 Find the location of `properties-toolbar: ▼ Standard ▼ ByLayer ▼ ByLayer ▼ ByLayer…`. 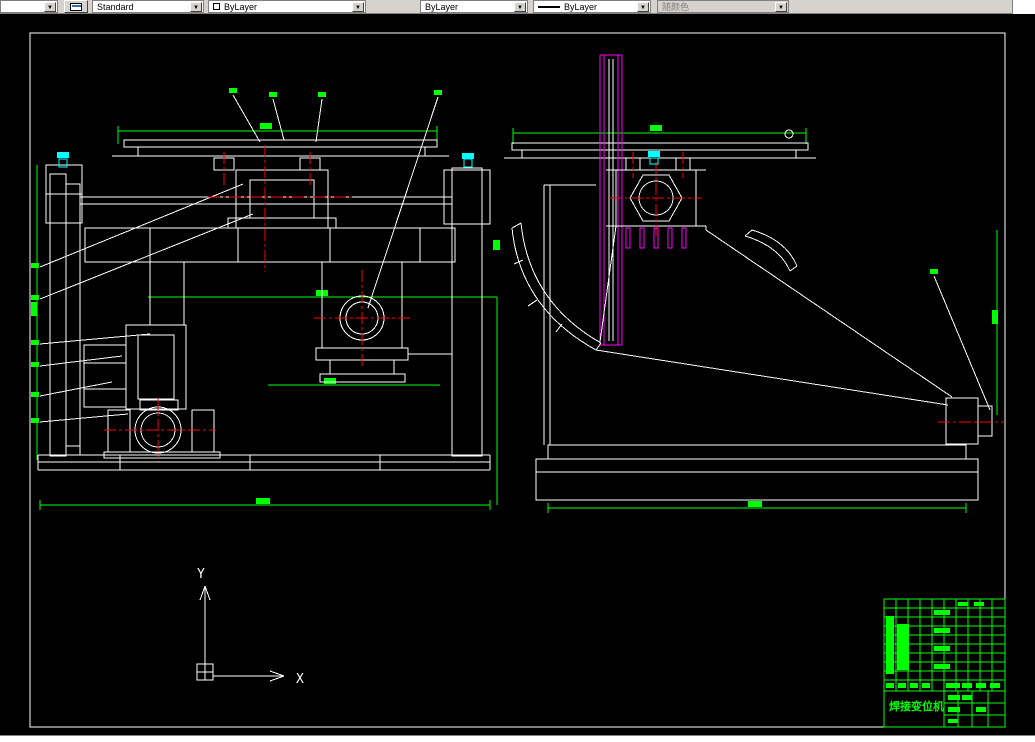

properties-toolbar: ▼ Standard ▼ ByLayer ▼ ByLayer ▼ ByLayer… is located at coordinates (517, 7).